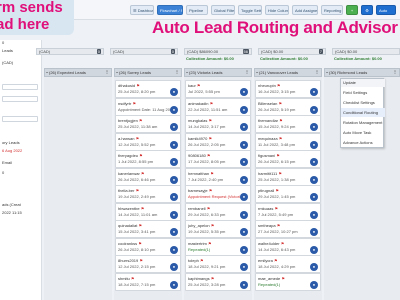 This screenshot has height=300, width=400. What do you see at coordinates (218, 281) in the screenshot?
I see `lead-card: kaphimangs ⚑ 25 Jul 2022, 3:28 pm ●` at bounding box center [218, 281].